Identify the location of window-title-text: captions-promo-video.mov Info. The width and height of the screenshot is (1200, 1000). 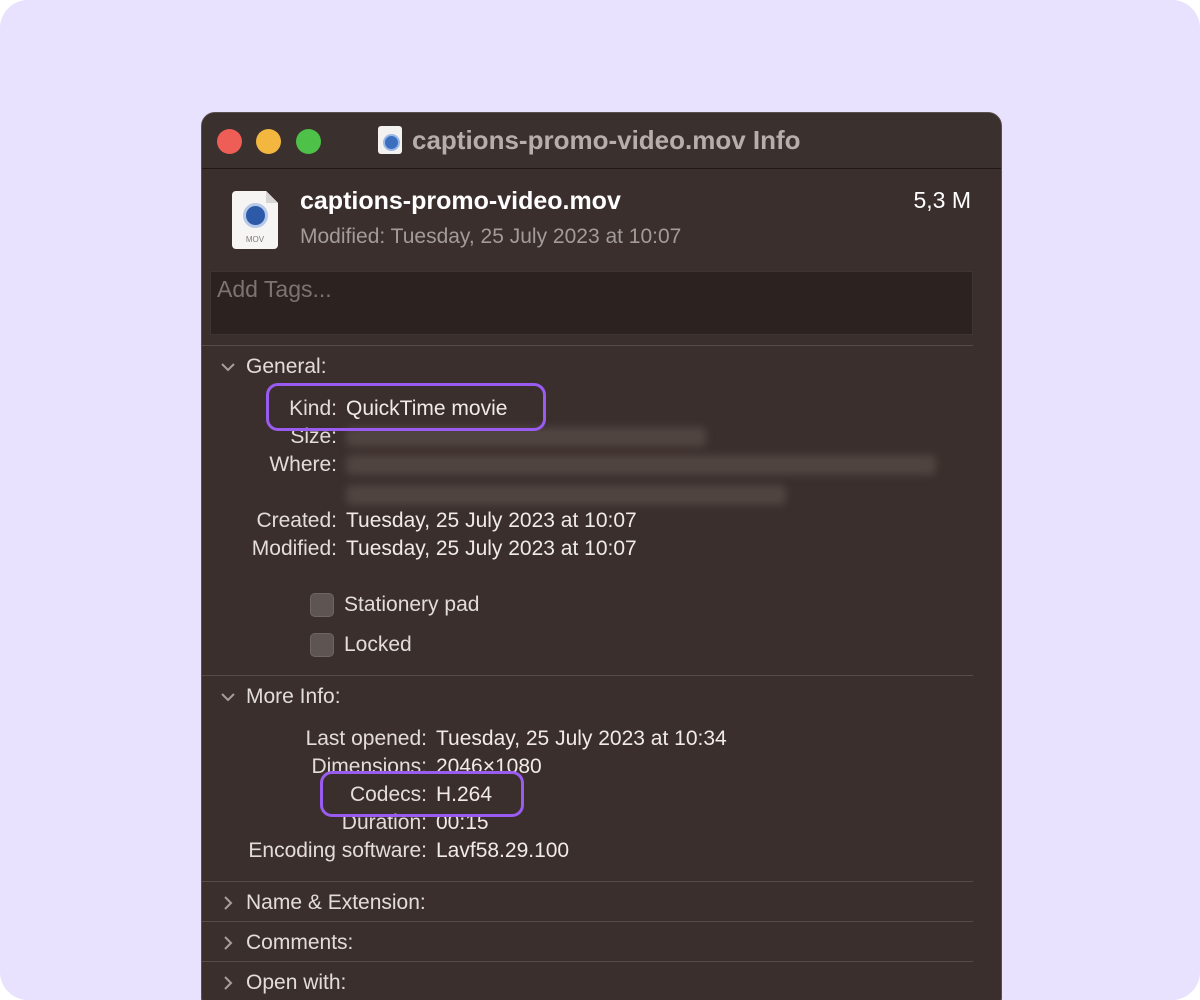
(606, 139).